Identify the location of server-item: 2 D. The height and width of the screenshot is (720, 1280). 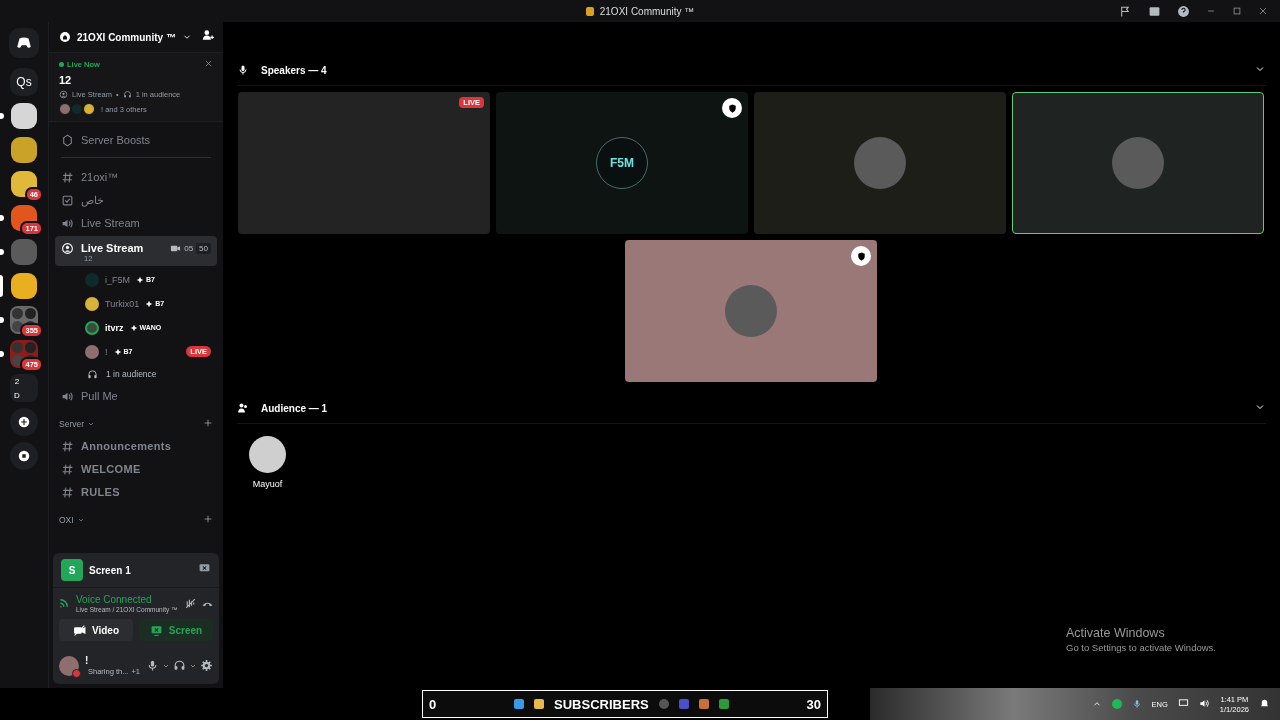
(24, 388).